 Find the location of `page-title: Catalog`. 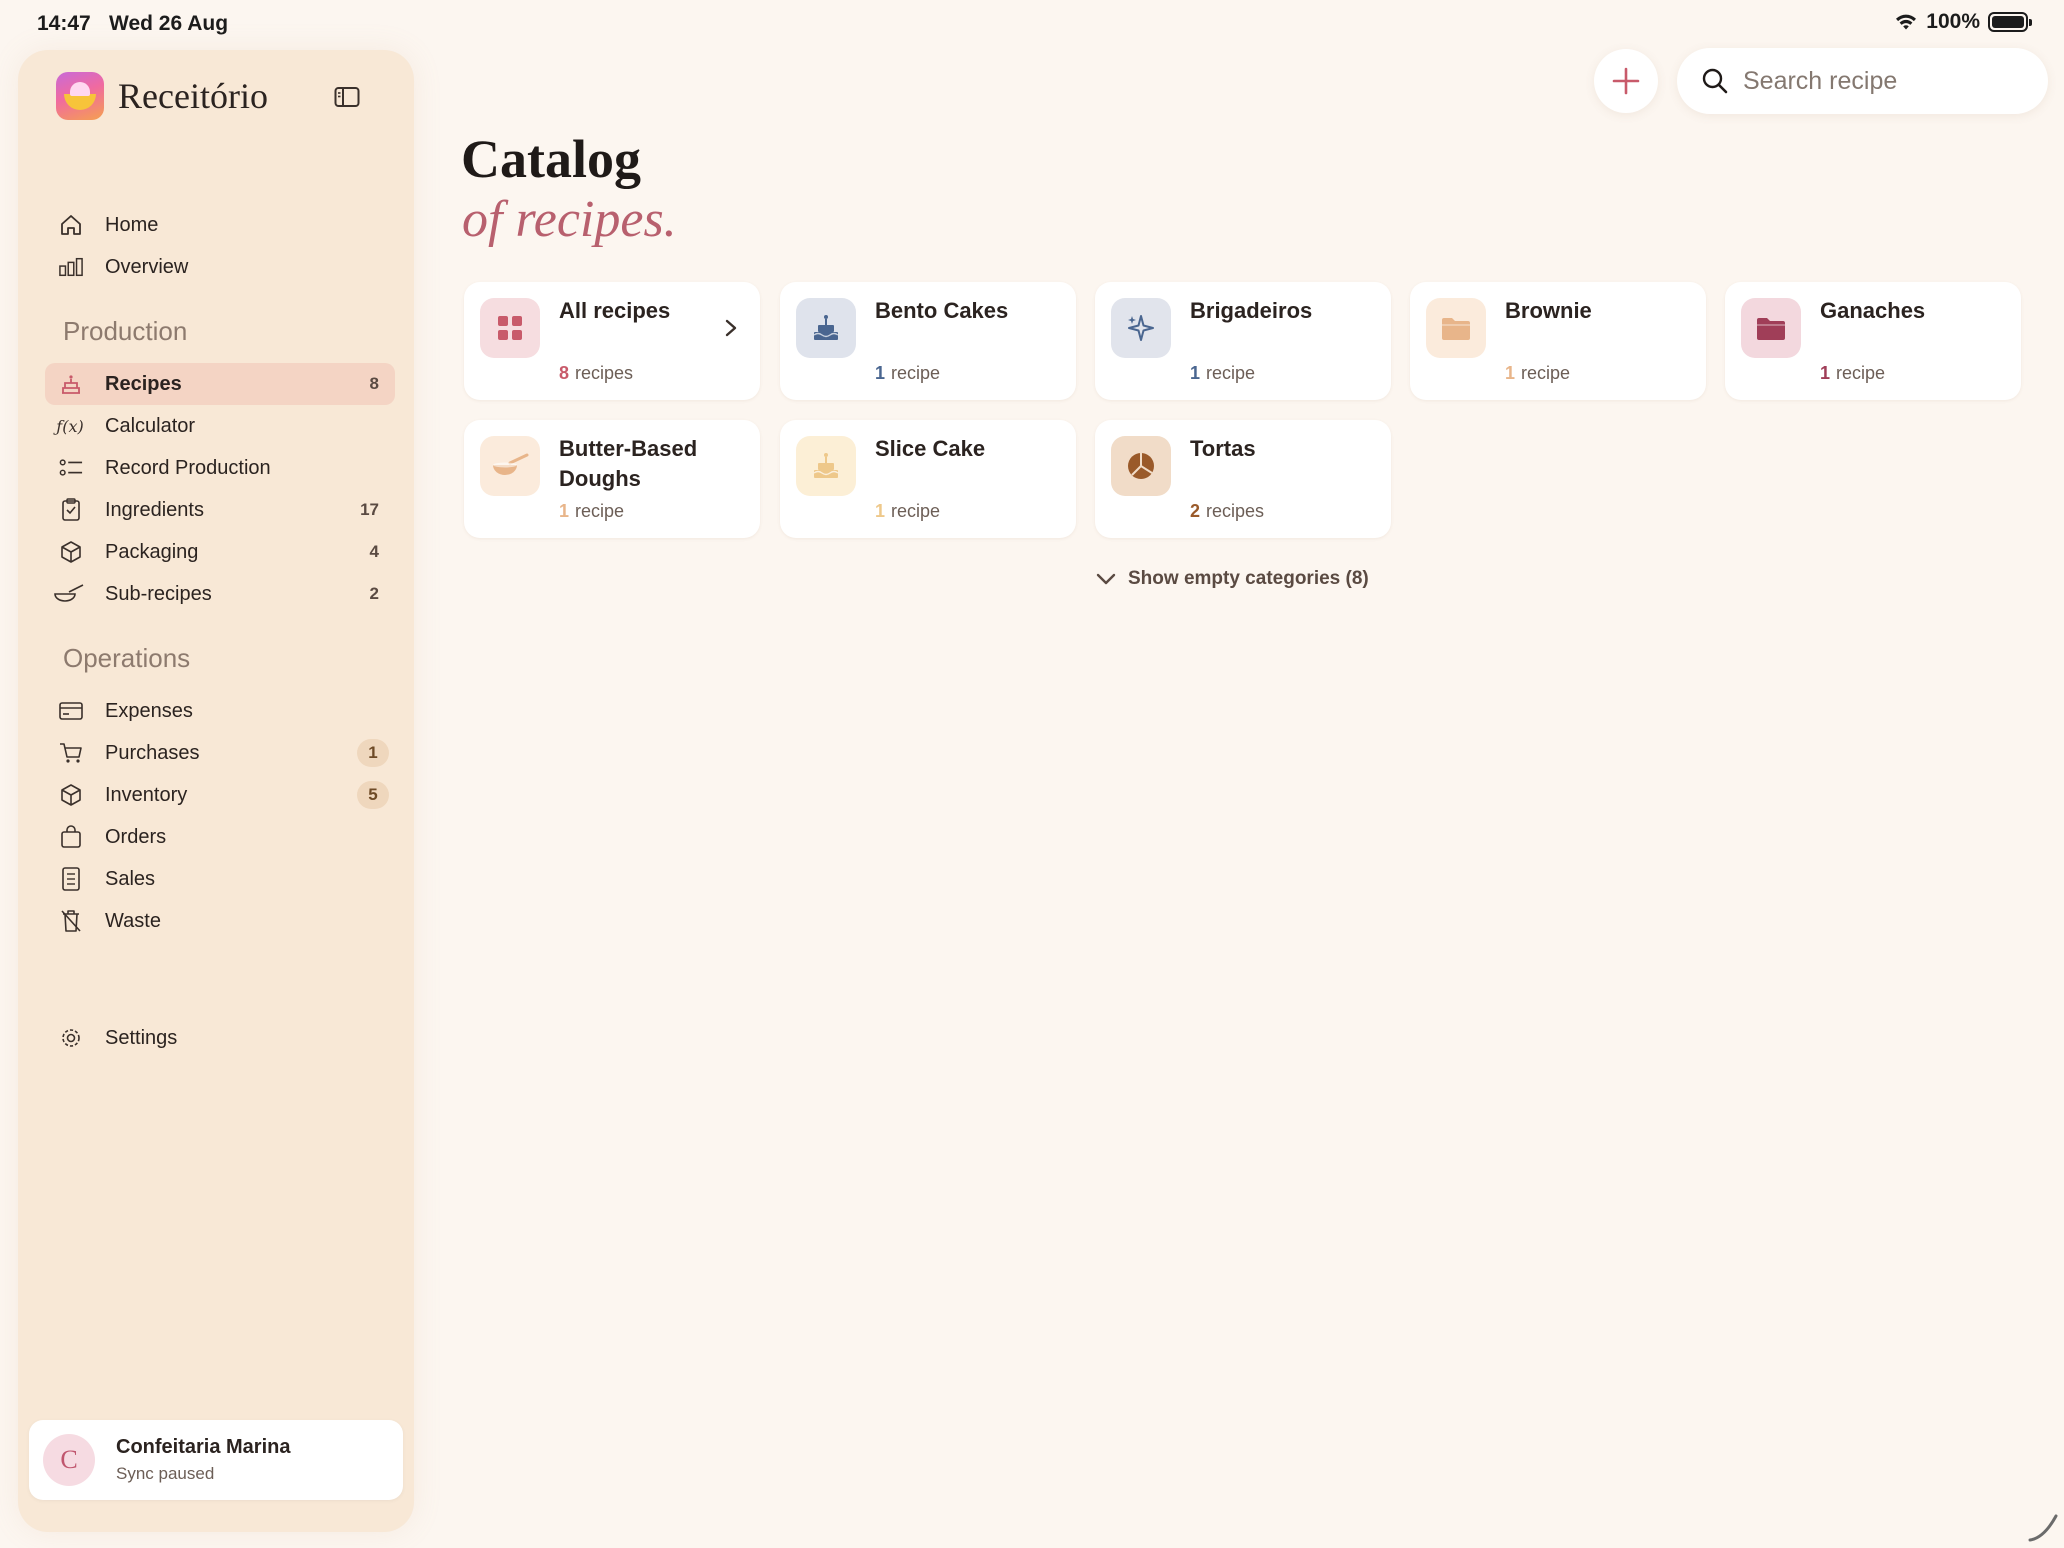

page-title: Catalog is located at coordinates (551, 159).